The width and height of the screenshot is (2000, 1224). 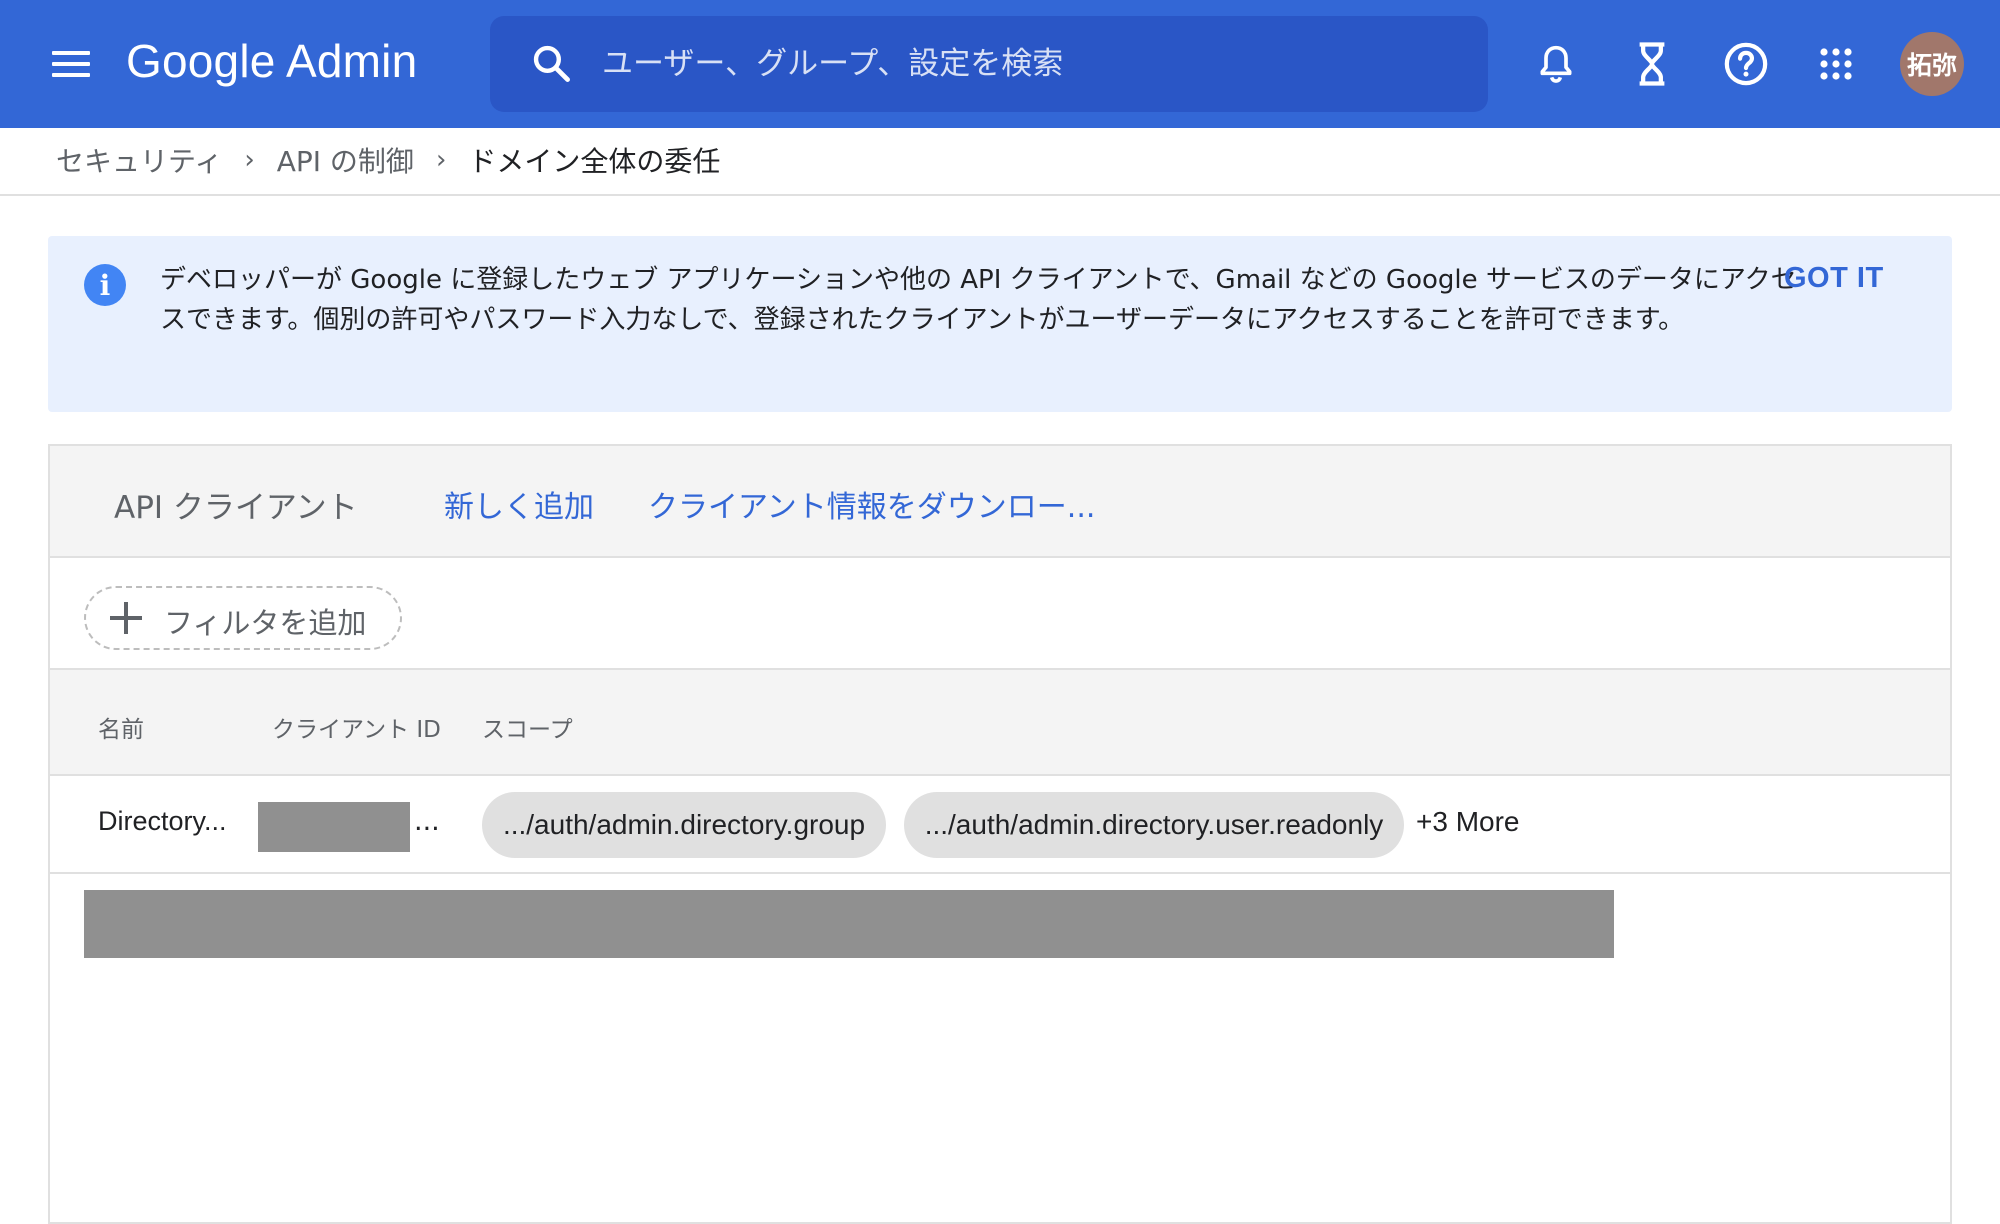 I want to click on breadcrumb-item-api-controls: API の制御, so click(x=345, y=160).